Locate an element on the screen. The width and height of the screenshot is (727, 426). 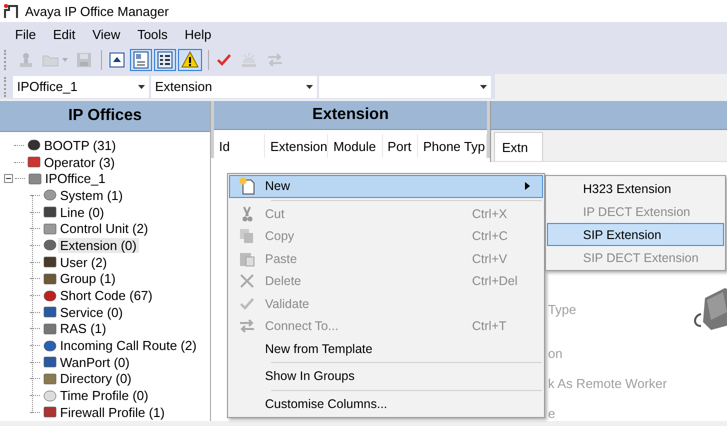
menu-item: H323 Extension is located at coordinates (635, 188).